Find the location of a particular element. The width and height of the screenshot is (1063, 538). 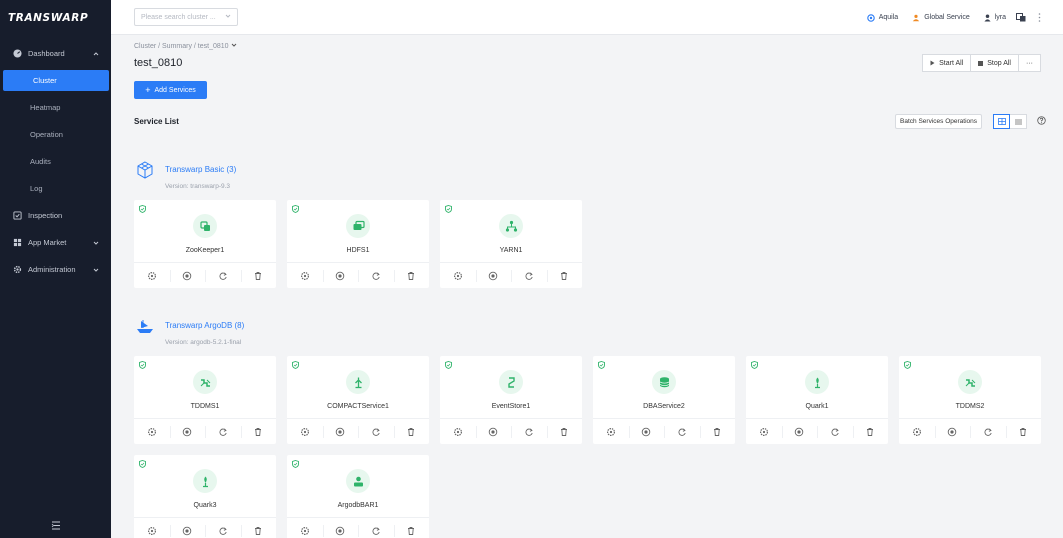

start-all-button: Start All is located at coordinates (947, 63).